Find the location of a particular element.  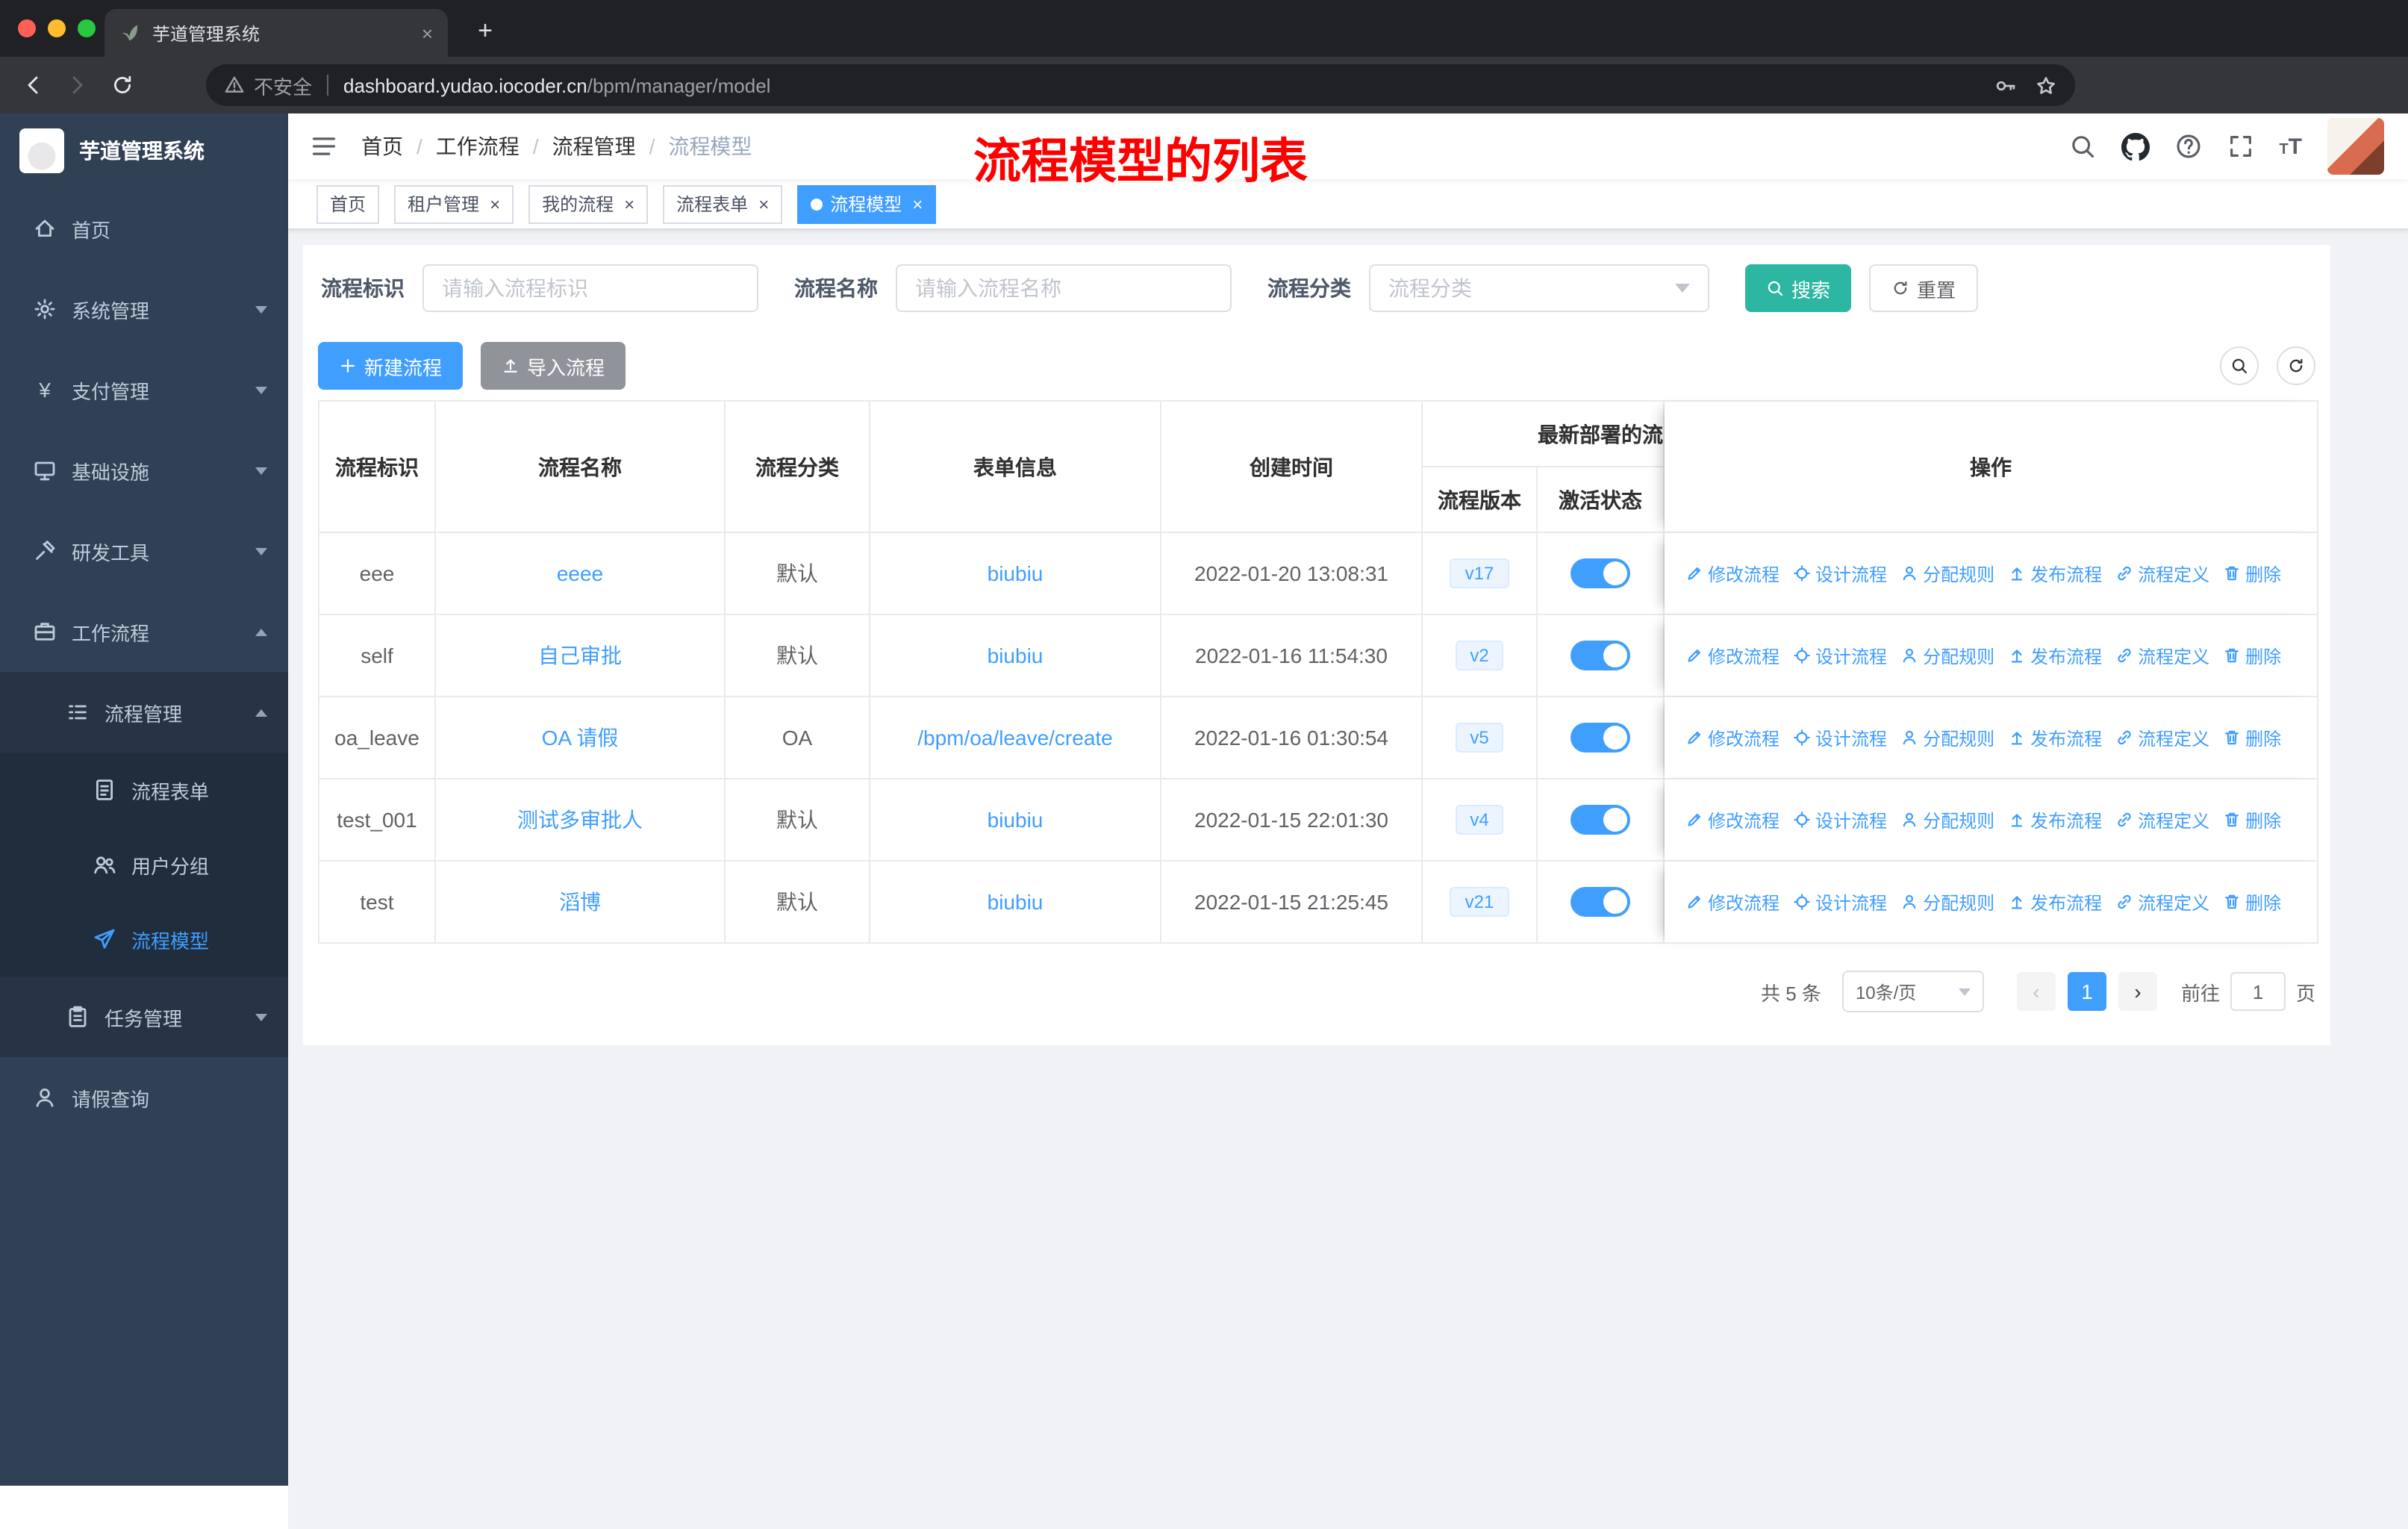

github-icon is located at coordinates (2135, 146).